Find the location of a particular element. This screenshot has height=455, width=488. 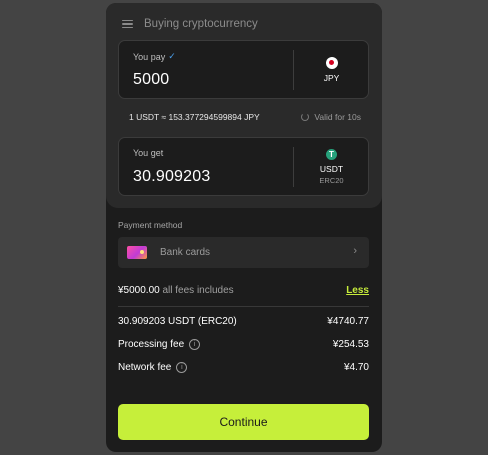

total-note: all fees includes is located at coordinates (198, 290).